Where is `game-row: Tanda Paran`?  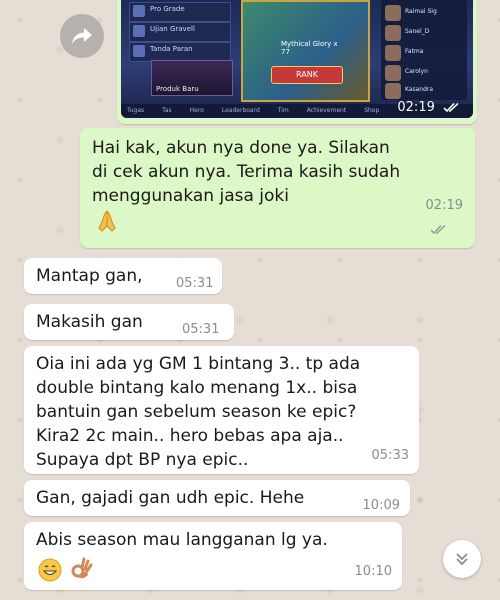
game-row: Tanda Paran is located at coordinates (180, 52).